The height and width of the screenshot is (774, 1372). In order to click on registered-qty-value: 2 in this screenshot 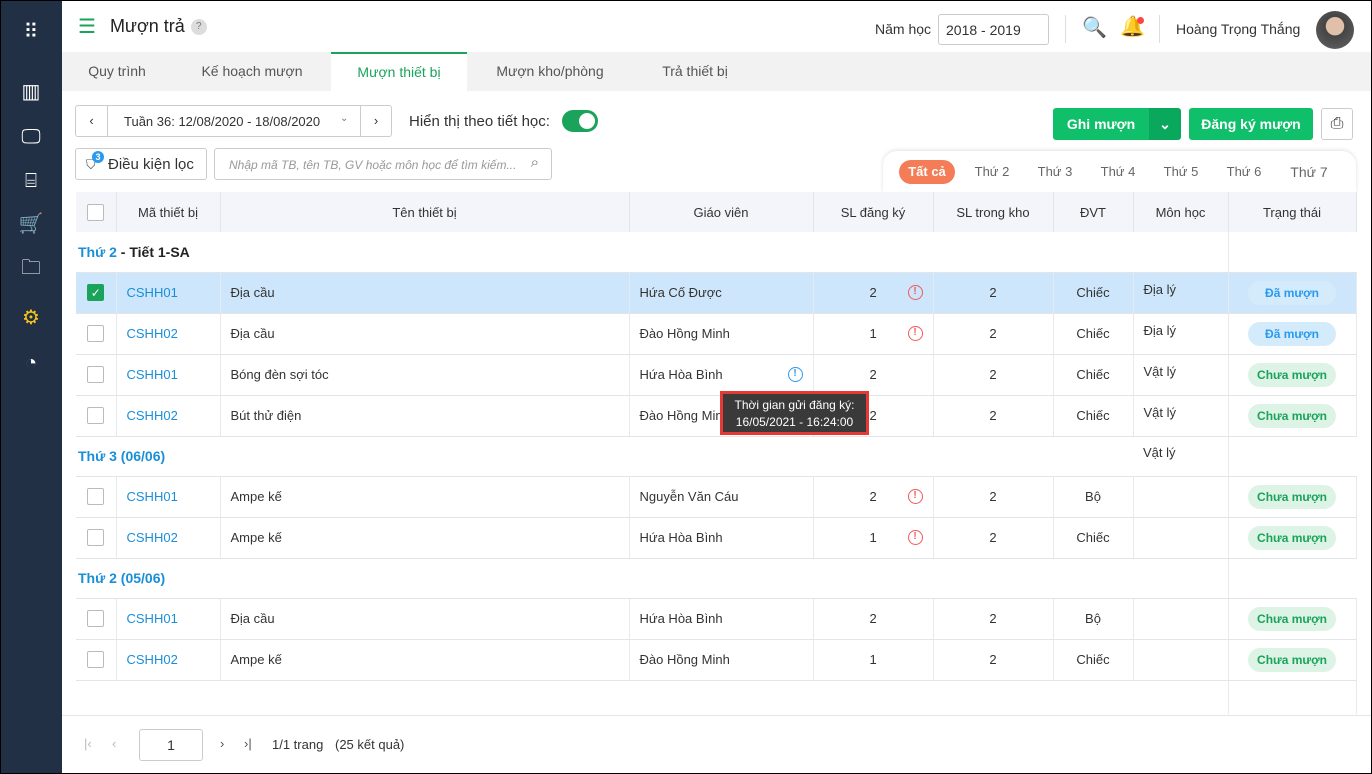, I will do `click(873, 415)`.